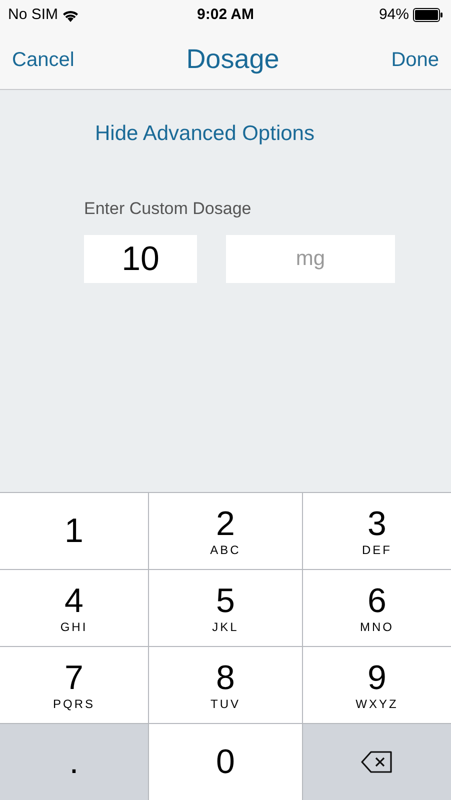 This screenshot has height=800, width=451. What do you see at coordinates (393, 14) in the screenshot?
I see `battery-text: 94%` at bounding box center [393, 14].